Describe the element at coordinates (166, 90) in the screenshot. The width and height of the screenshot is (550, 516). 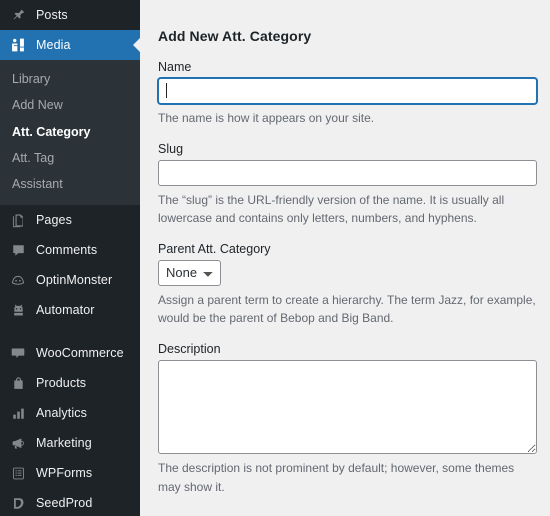
I see `text-cursor` at that location.